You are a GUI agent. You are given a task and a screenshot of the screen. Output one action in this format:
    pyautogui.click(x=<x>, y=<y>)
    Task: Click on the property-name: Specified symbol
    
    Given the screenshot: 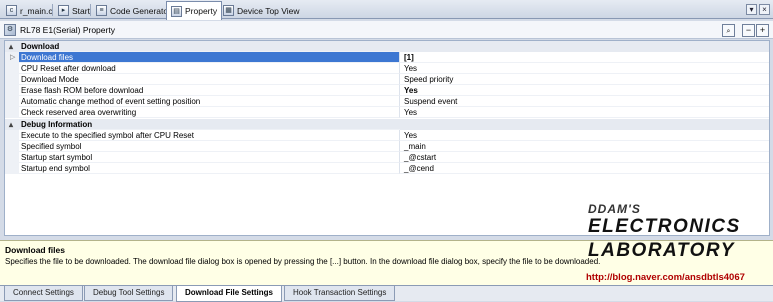 What is the action you would take?
    pyautogui.click(x=209, y=146)
    